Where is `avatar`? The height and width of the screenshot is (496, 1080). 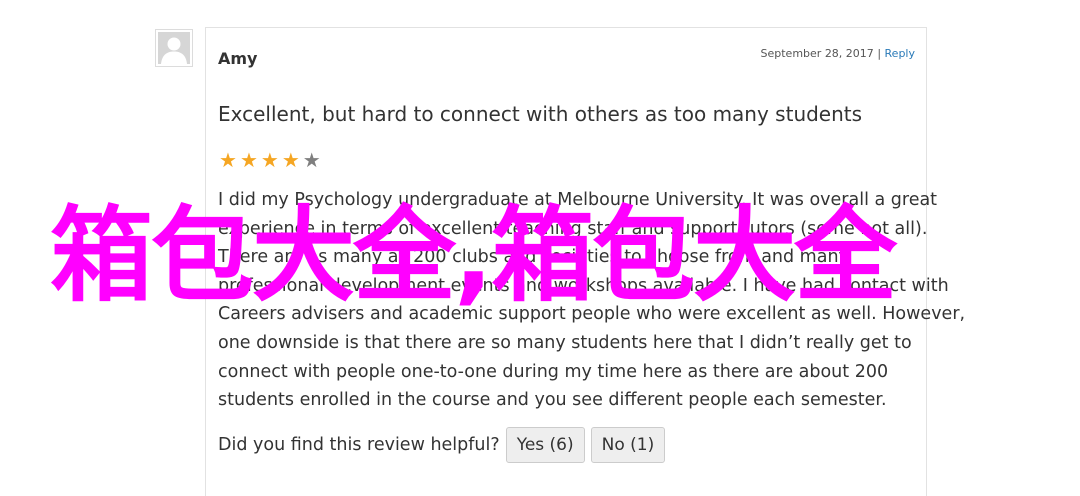 avatar is located at coordinates (174, 48).